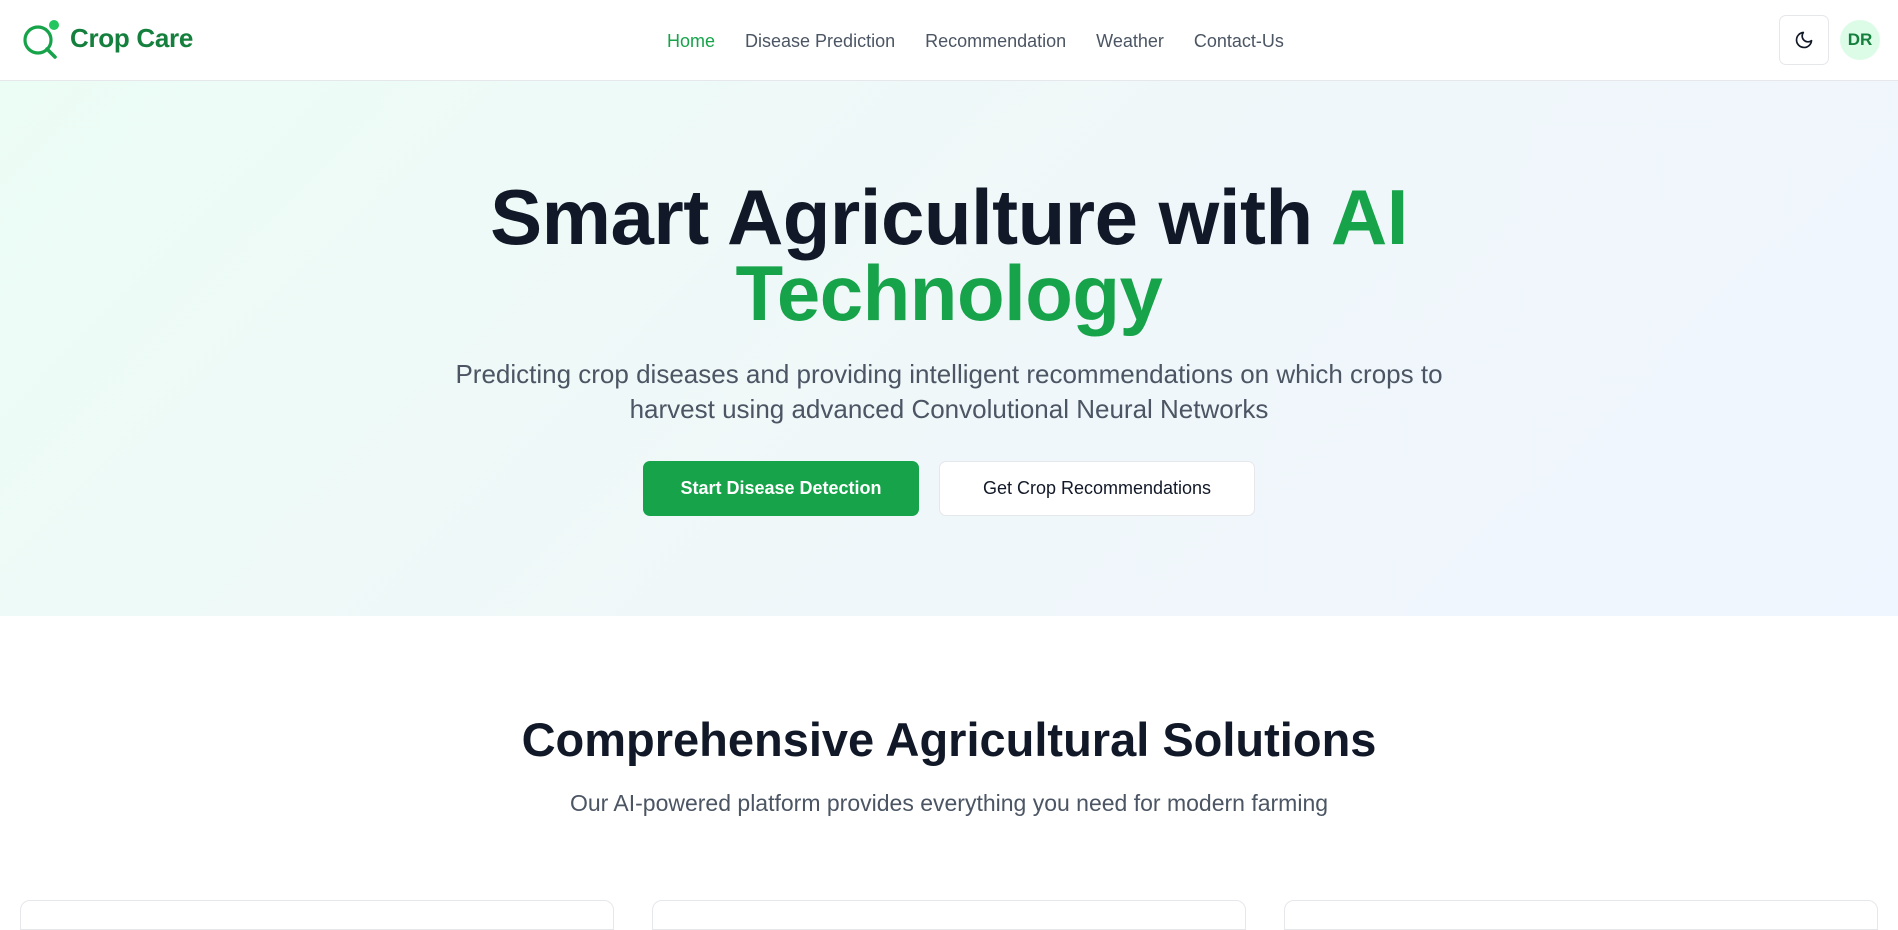 Image resolution: width=1898 pixels, height=930 pixels. What do you see at coordinates (820, 41) in the screenshot?
I see `nav-link-disease-prediction: Disease Prediction` at bounding box center [820, 41].